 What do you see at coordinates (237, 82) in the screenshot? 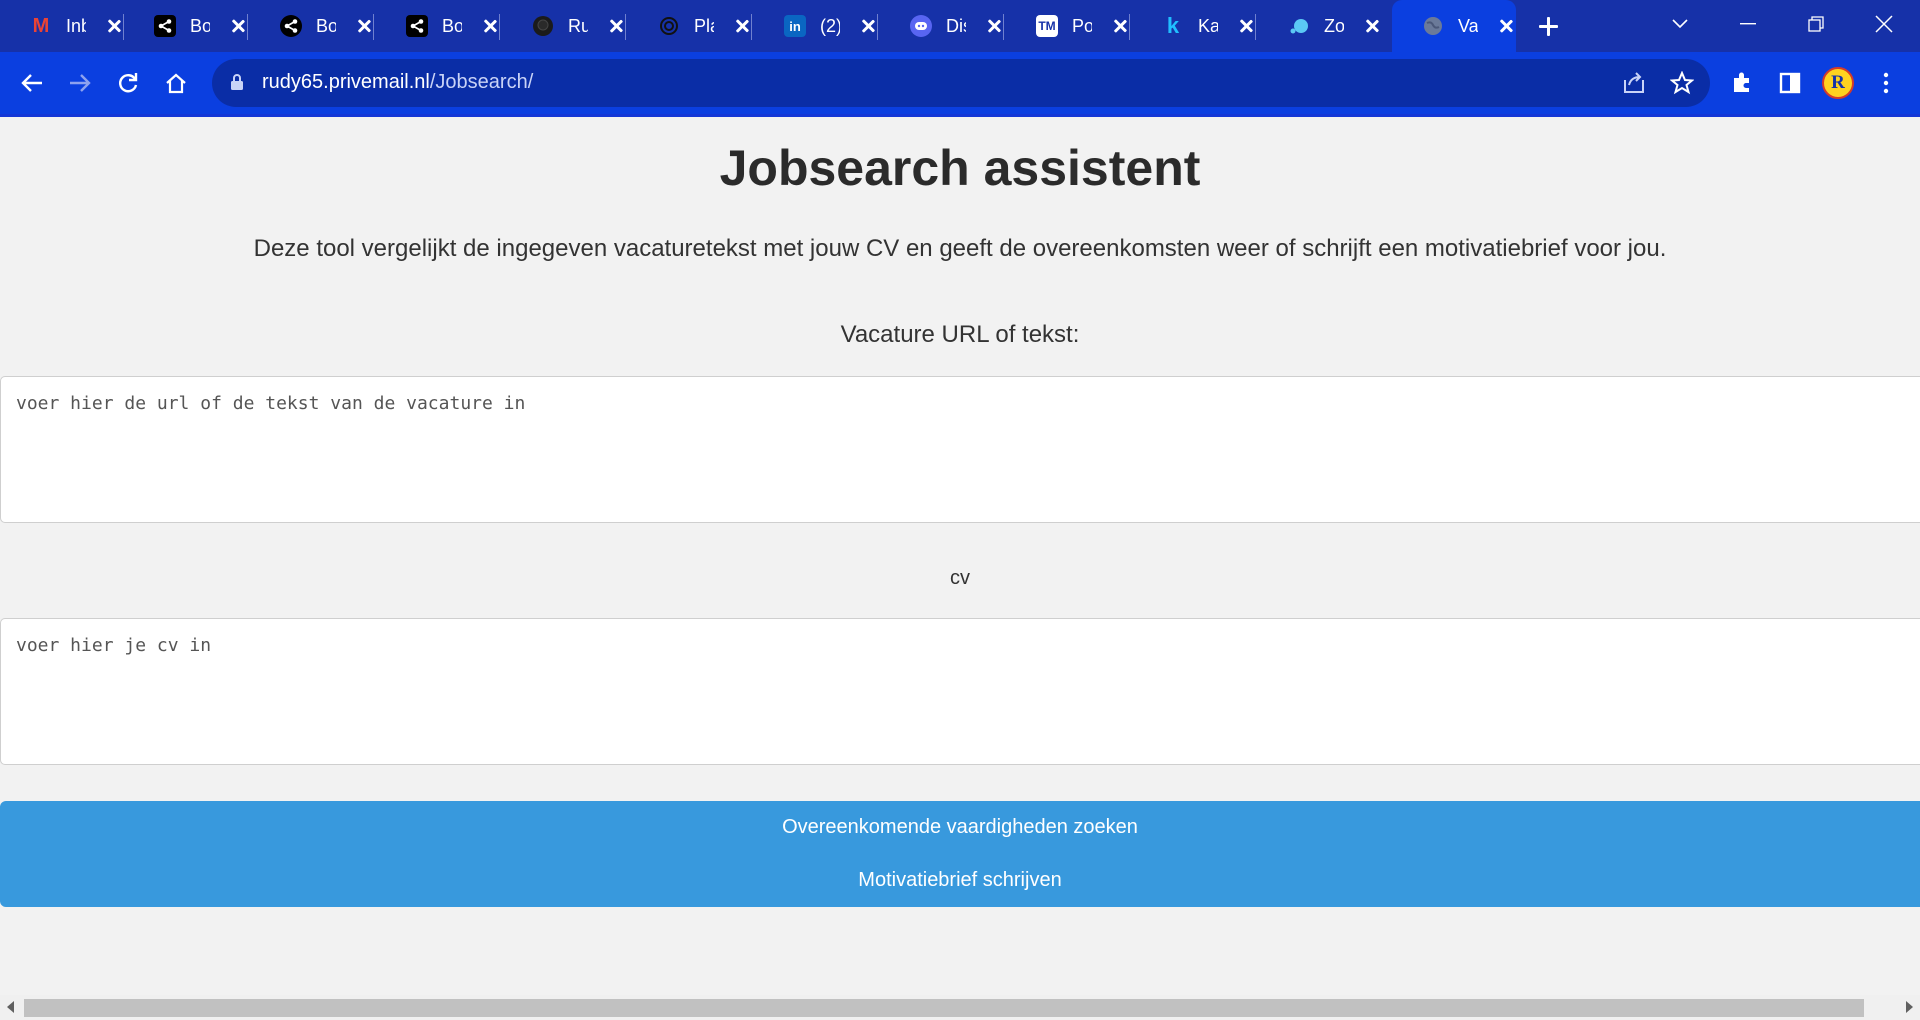
I see `lock-icon` at bounding box center [237, 82].